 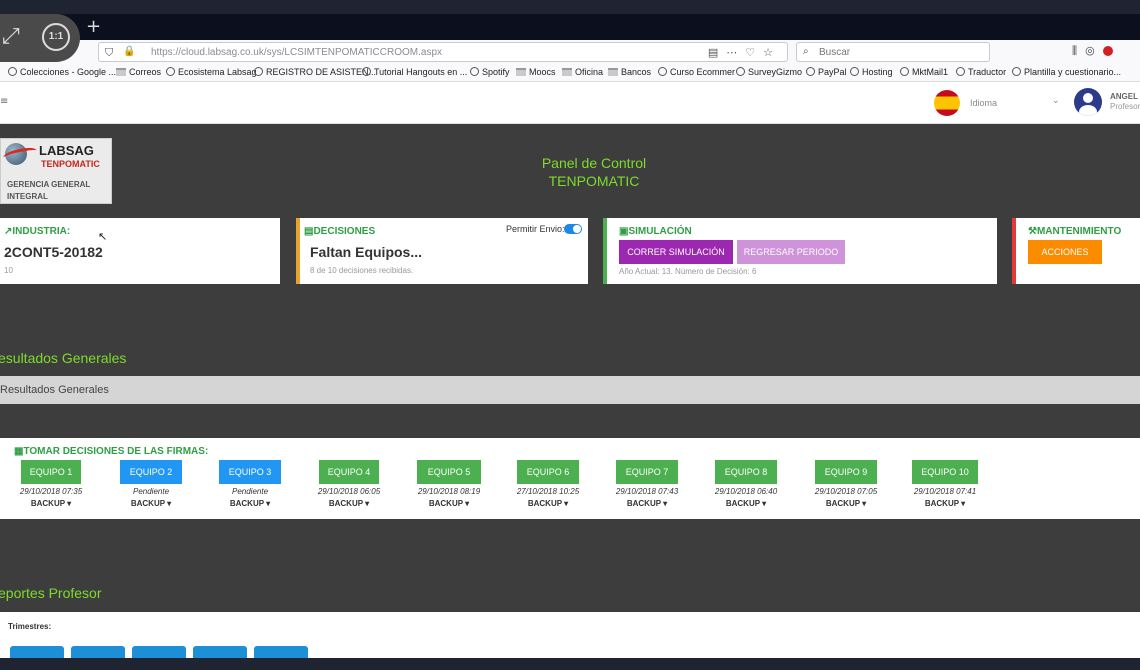 What do you see at coordinates (1078, 50) in the screenshot?
I see `library-icon: ⫼` at bounding box center [1078, 50].